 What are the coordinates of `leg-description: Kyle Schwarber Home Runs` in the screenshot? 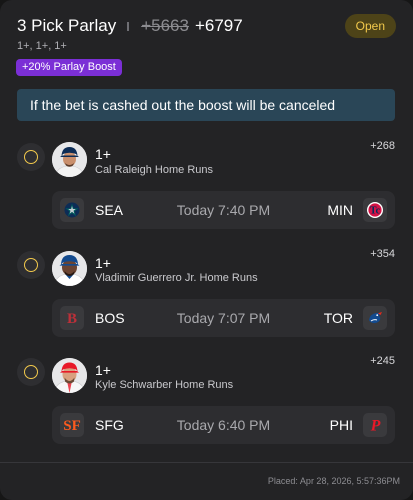 It's located at (164, 385).